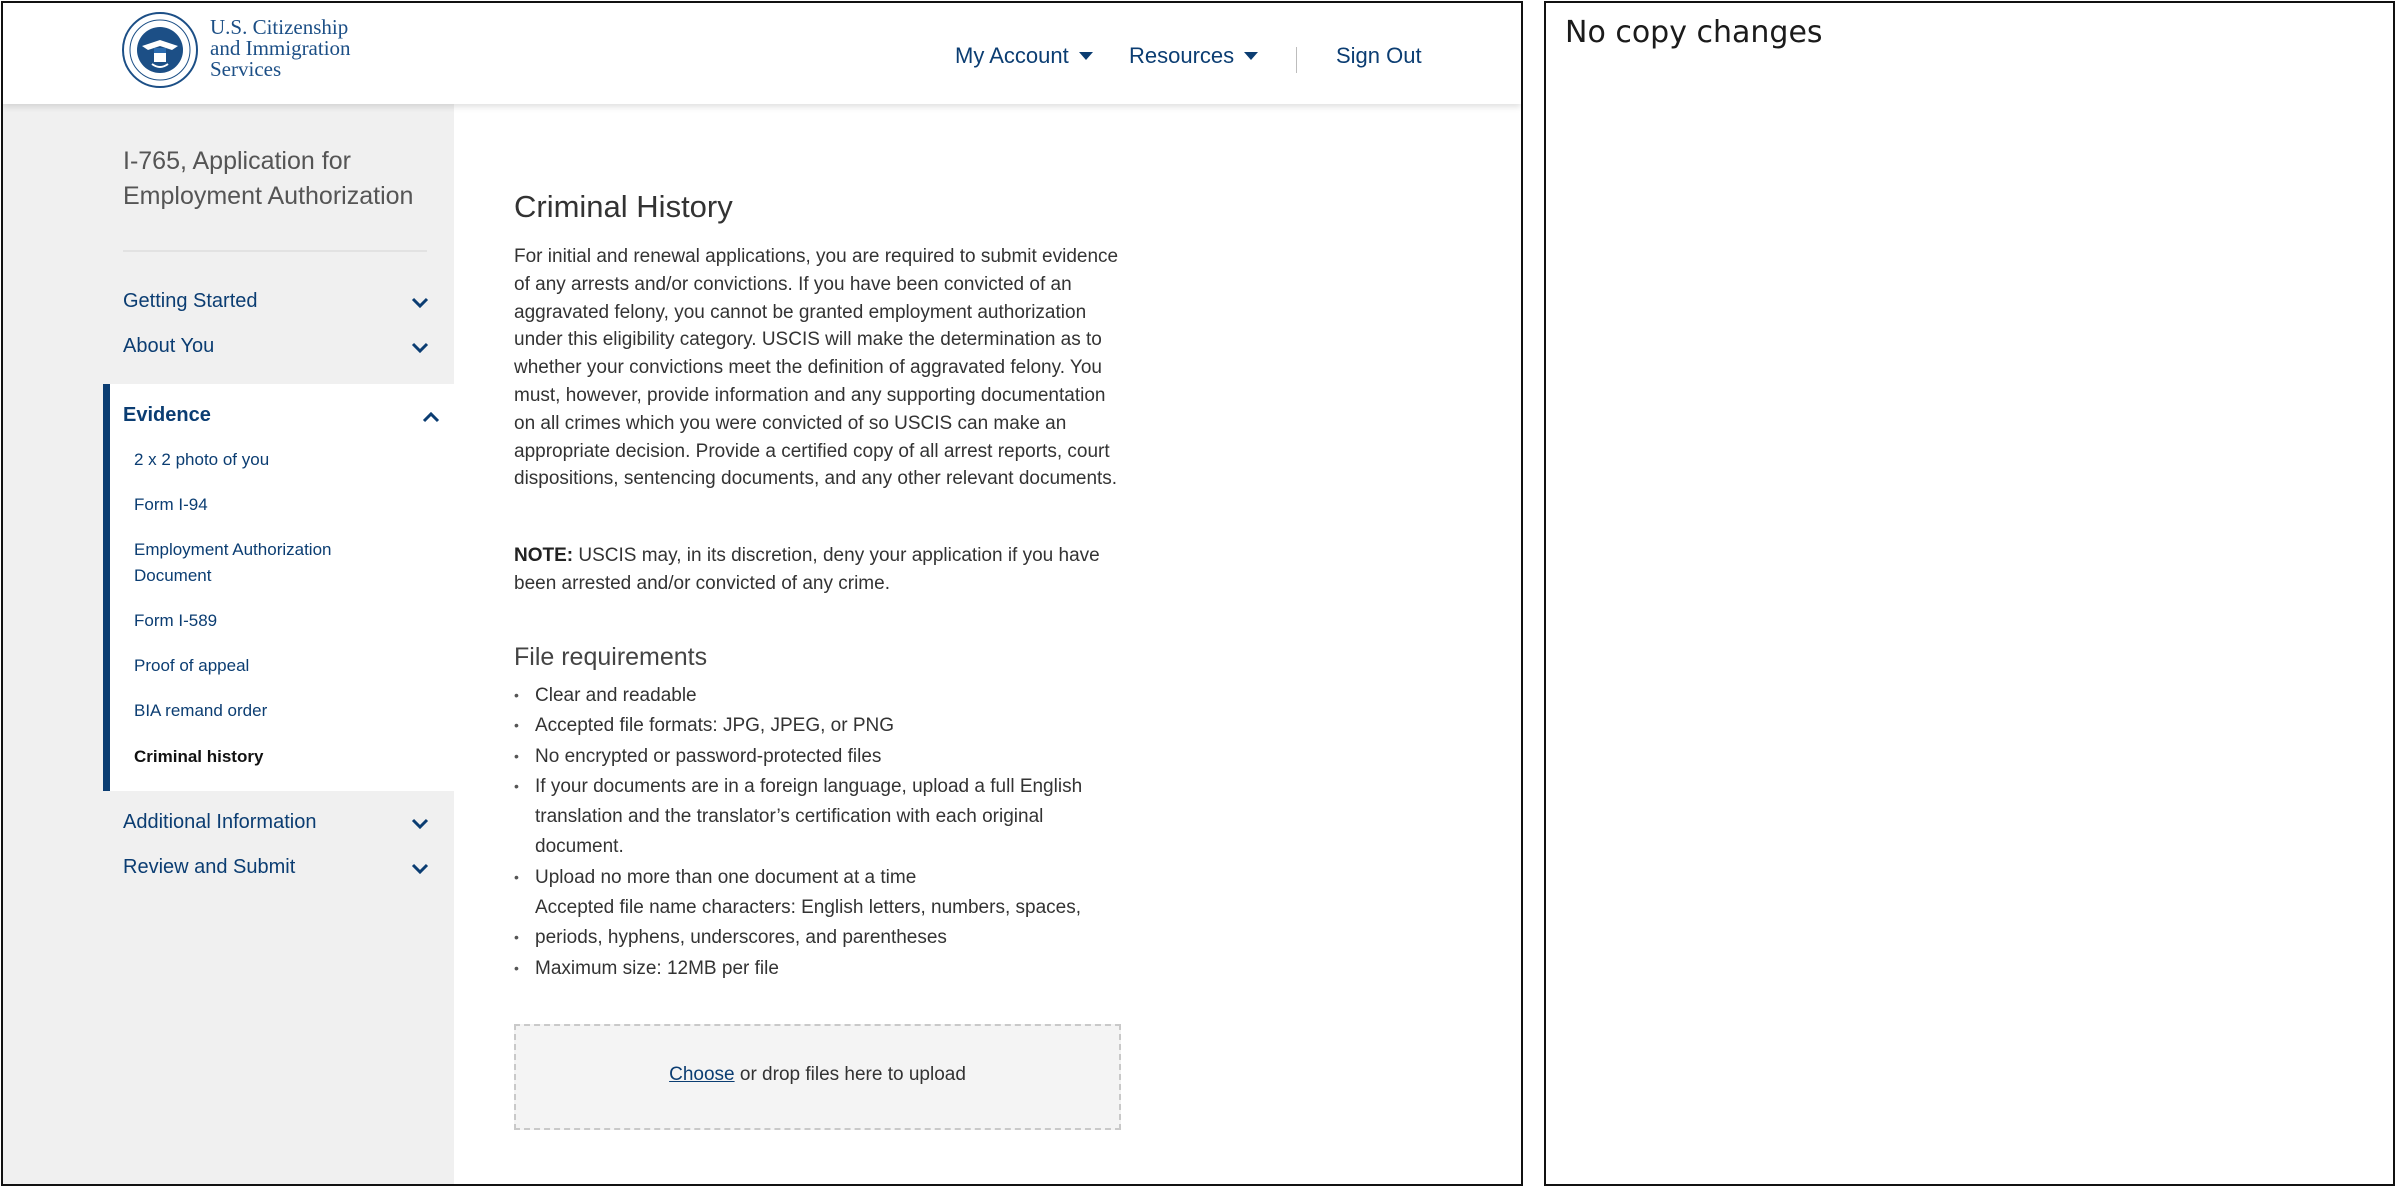 The height and width of the screenshot is (1188, 2397). I want to click on page-title: Criminal History, so click(623, 206).